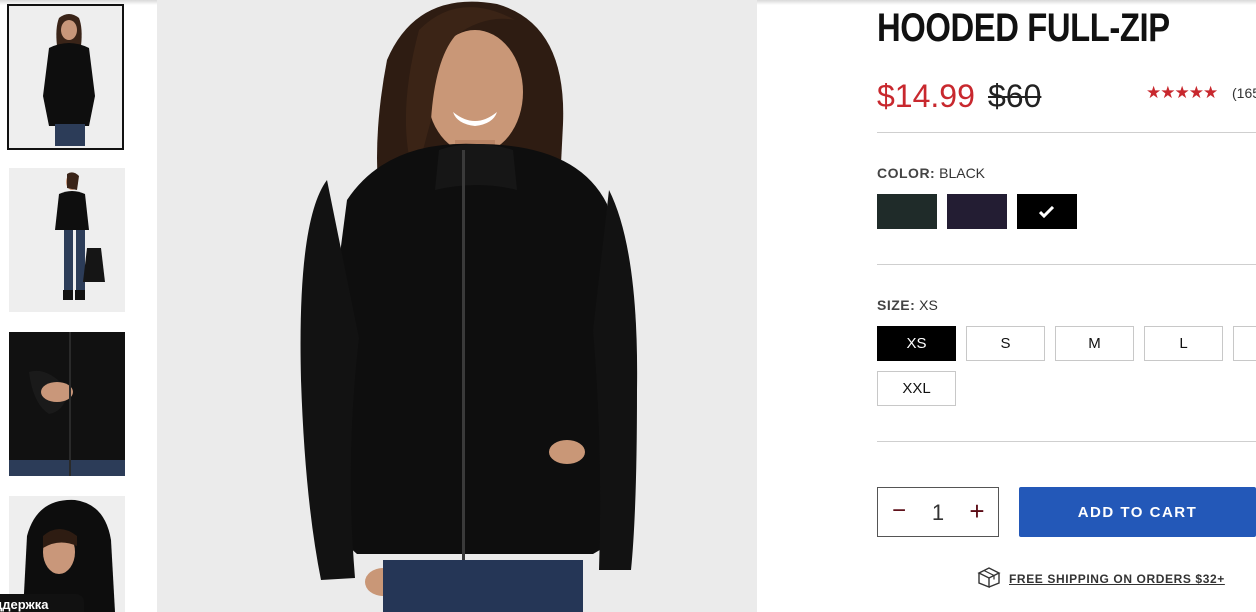 This screenshot has width=1256, height=612. I want to click on color-swatch-black, so click(1047, 211).